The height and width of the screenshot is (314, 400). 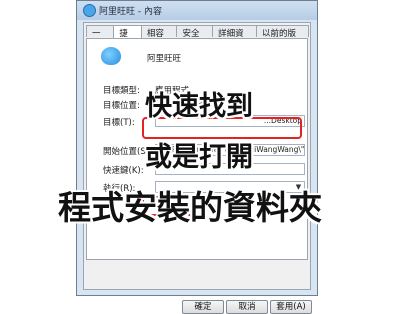 I want to click on tab-details: 詳細資料, so click(x=234, y=38).